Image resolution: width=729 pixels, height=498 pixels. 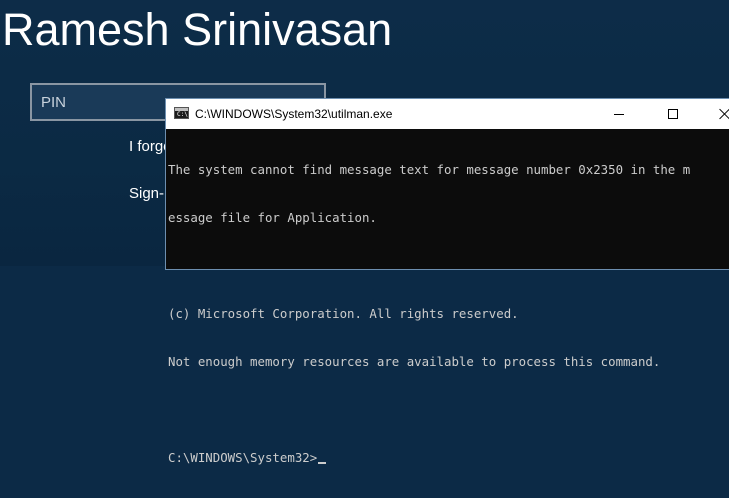 I want to click on console-titlebar: C:\ C:\WINDOWS\System32\utilman.exe, so click(x=447, y=114).